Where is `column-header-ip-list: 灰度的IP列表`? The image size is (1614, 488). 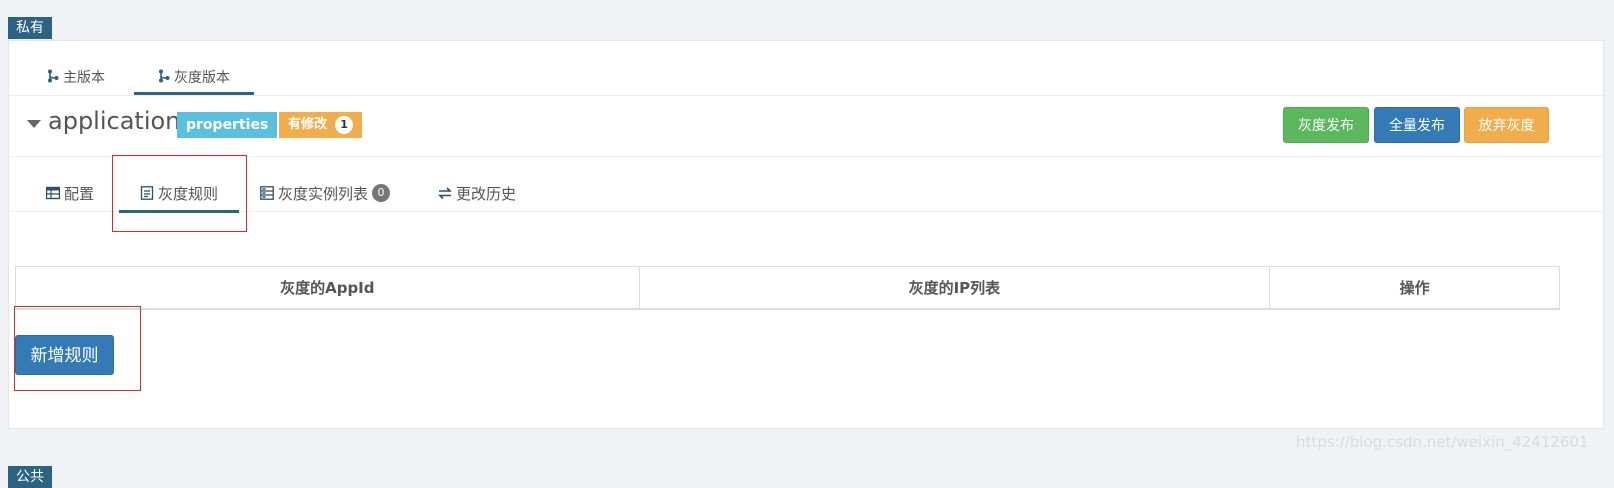 column-header-ip-list: 灰度的IP列表 is located at coordinates (954, 288).